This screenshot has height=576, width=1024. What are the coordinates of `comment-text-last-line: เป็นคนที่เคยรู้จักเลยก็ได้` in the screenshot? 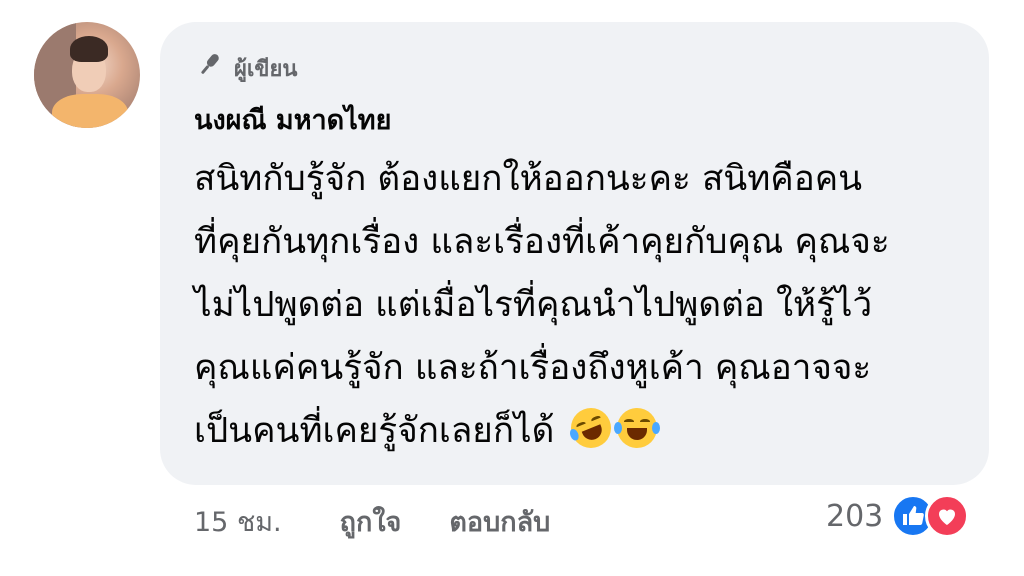 It's located at (584, 431).